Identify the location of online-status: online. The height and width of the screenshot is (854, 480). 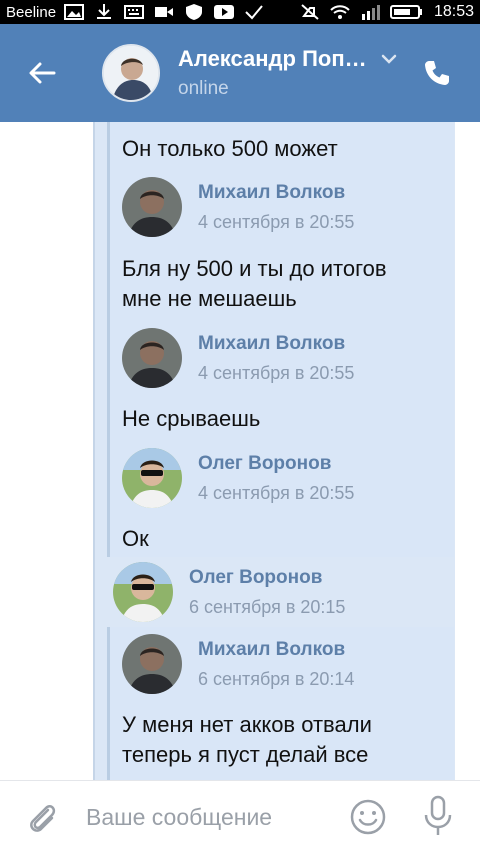
(203, 88).